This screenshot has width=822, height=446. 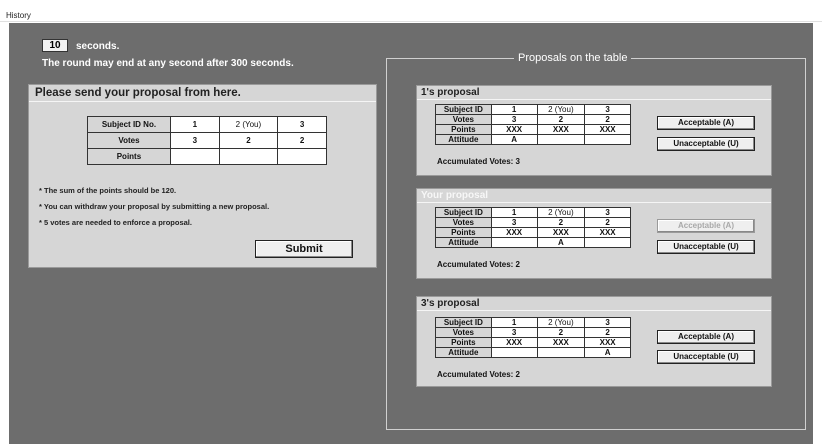 What do you see at coordinates (304, 249) in the screenshot?
I see `submit-button: Submit` at bounding box center [304, 249].